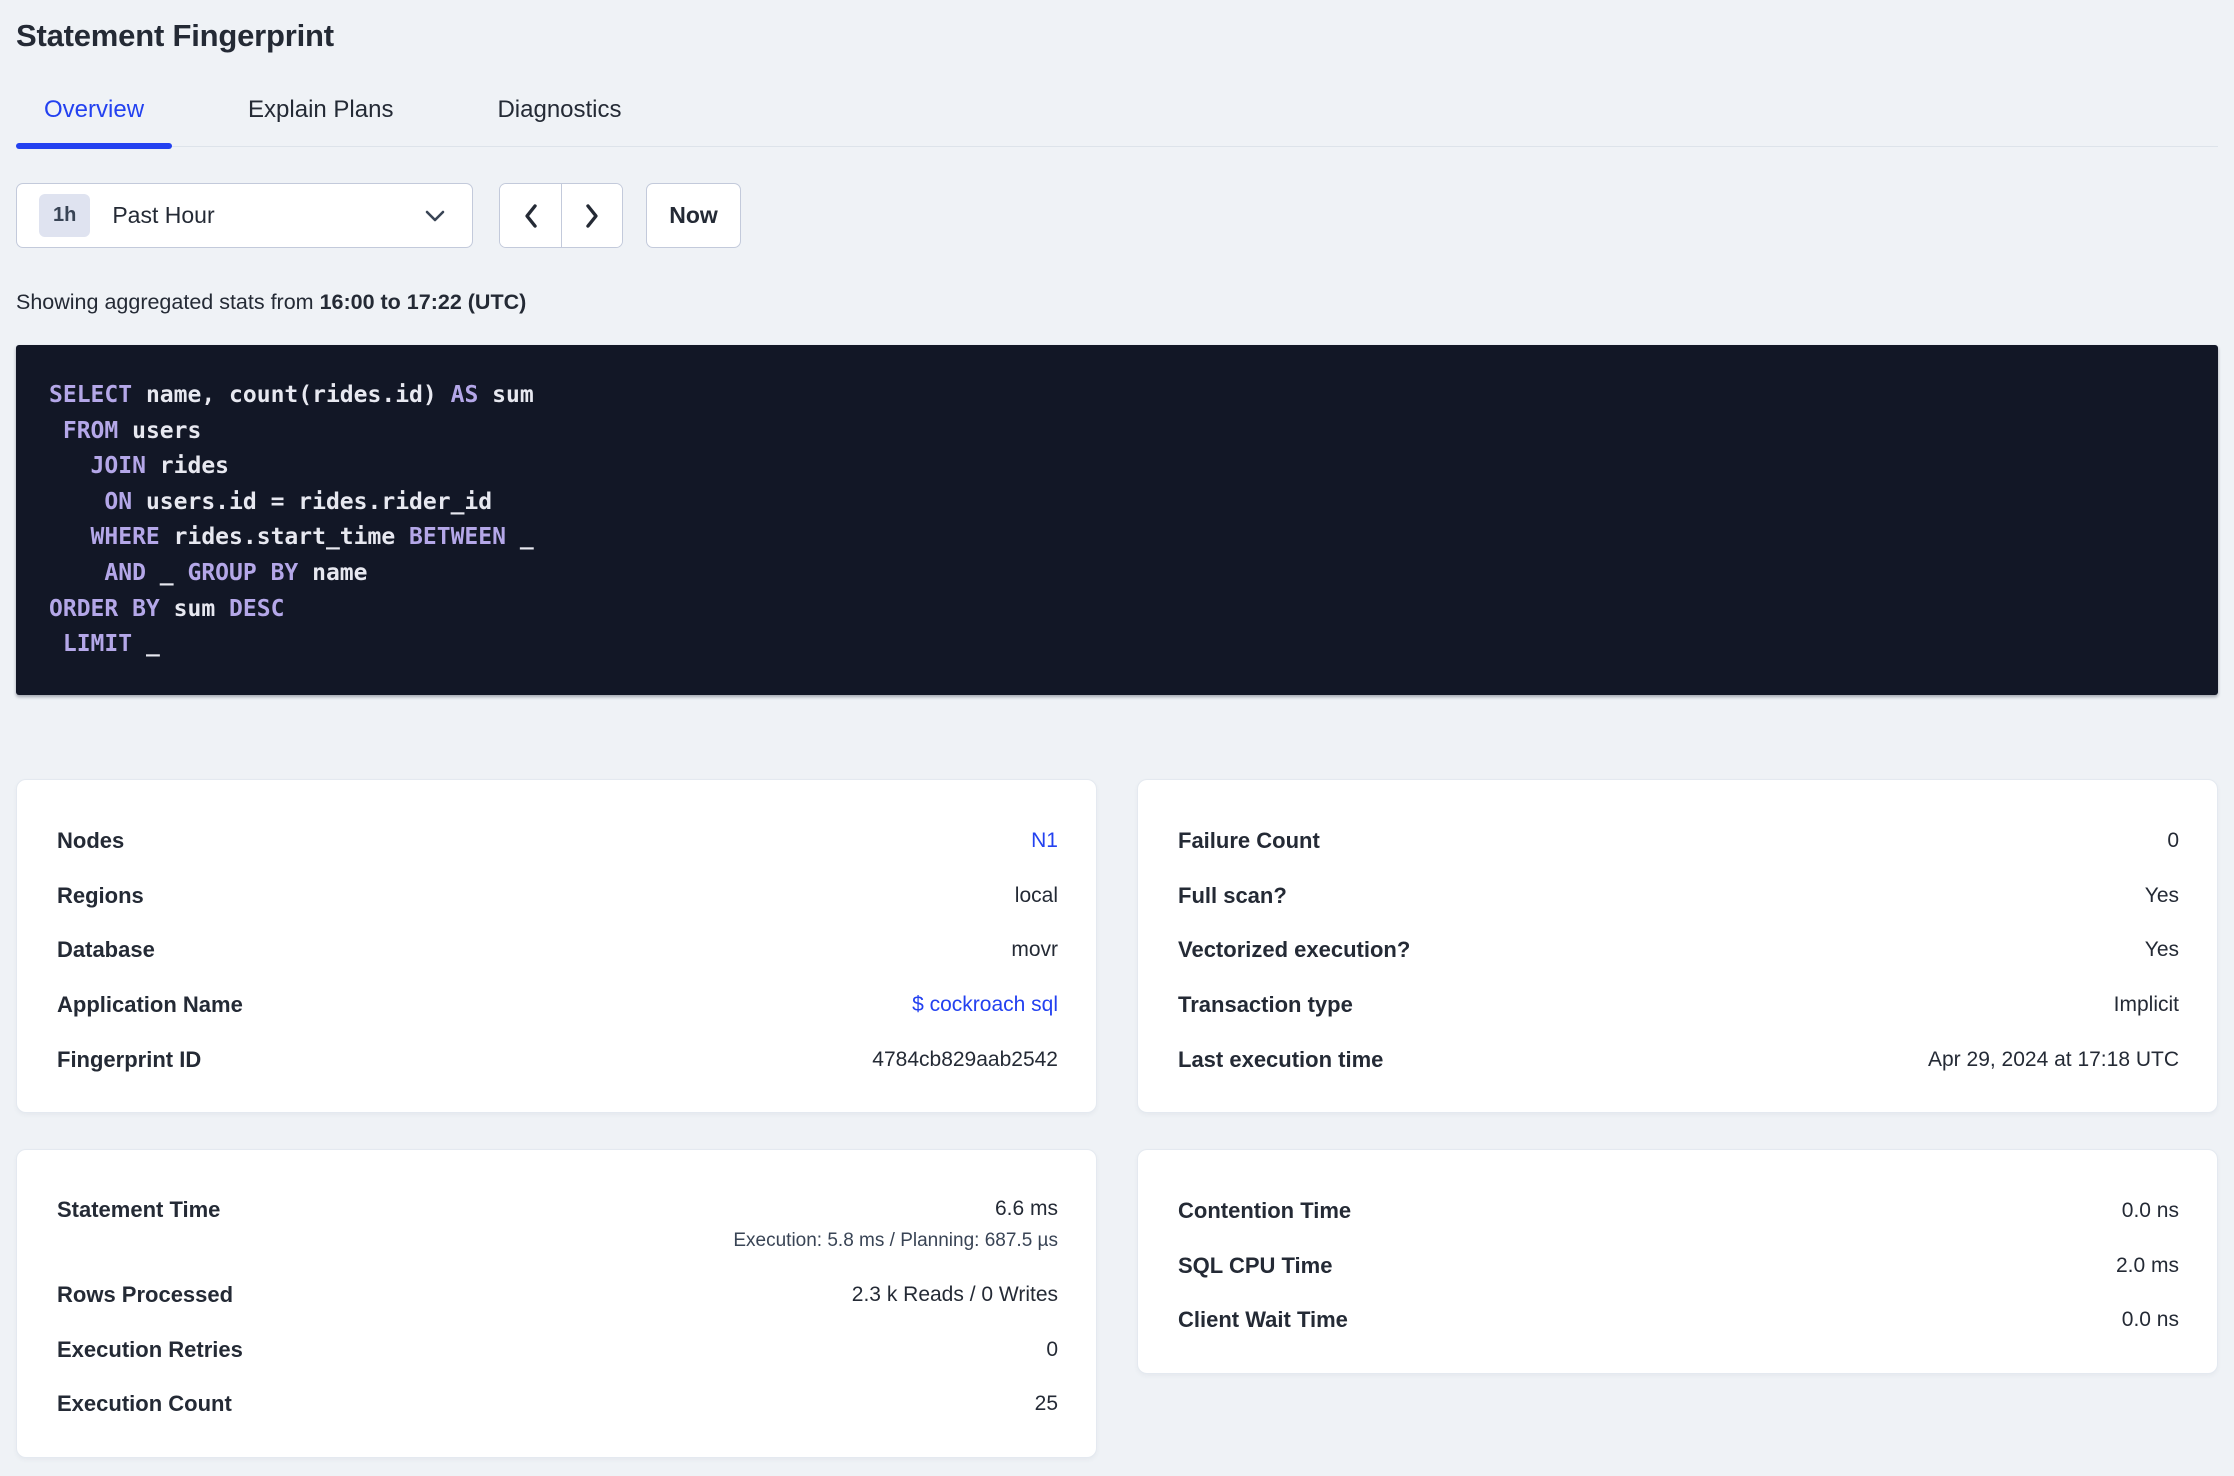 The width and height of the screenshot is (2234, 1476). I want to click on sql-keyword: WHERE, so click(125, 537).